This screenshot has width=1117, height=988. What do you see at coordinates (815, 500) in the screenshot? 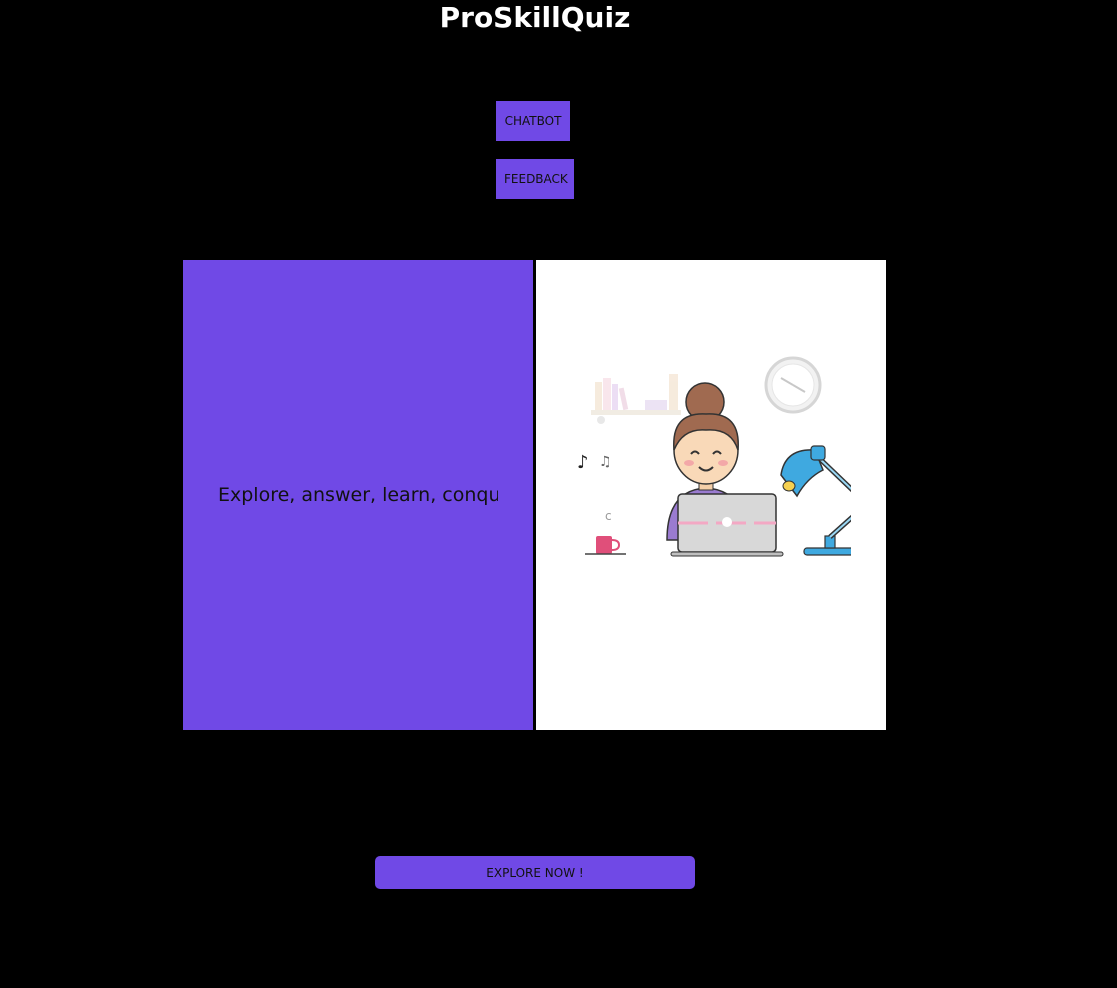
I see `desk-lamp-icon` at bounding box center [815, 500].